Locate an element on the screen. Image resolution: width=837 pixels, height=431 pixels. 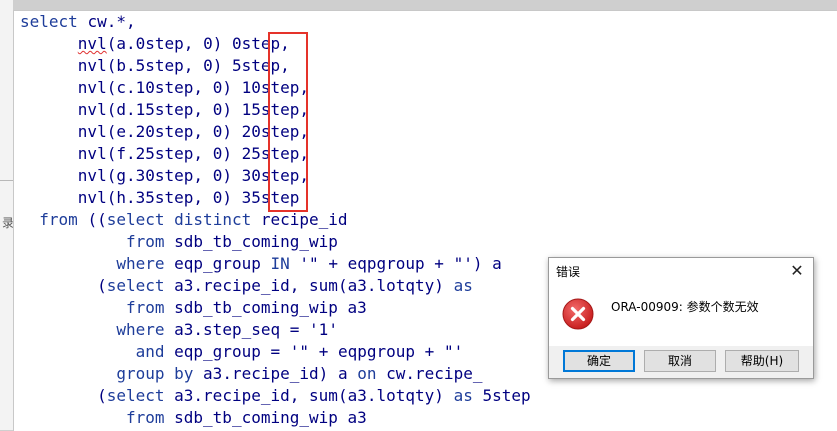
code-line: nvl(f.25step, 0) 25step, is located at coordinates (164, 154).